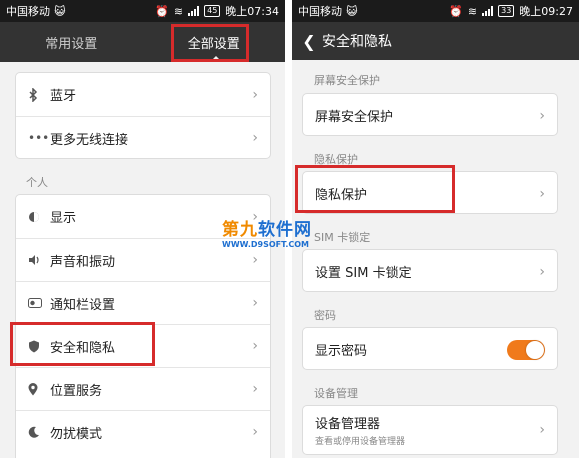 Image resolution: width=579 pixels, height=458 pixels. What do you see at coordinates (89, 140) in the screenshot?
I see `settings-item-label: 更多无线连接` at bounding box center [89, 140].